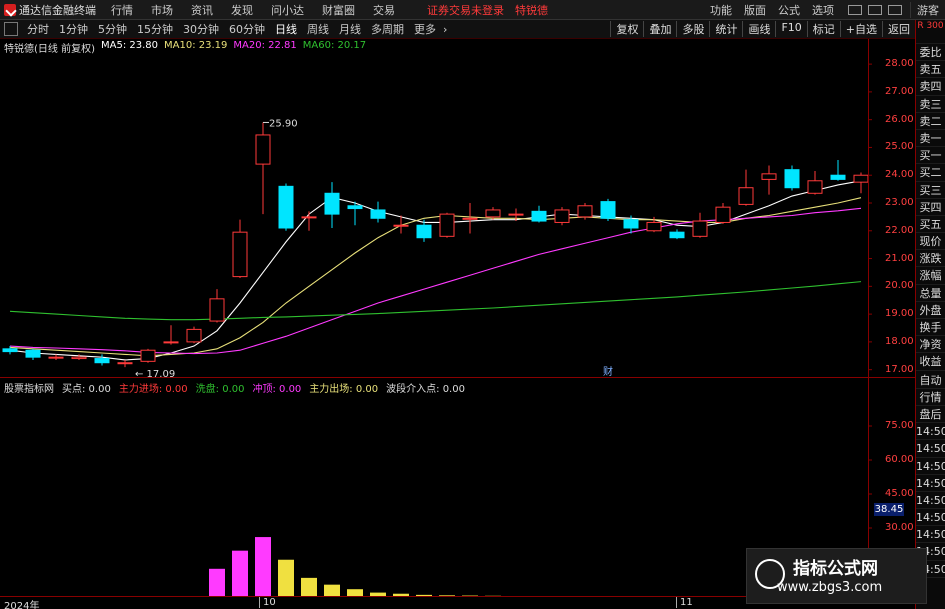 This screenshot has width=945, height=609. What do you see at coordinates (899, 369) in the screenshot?
I see `price-tick-label: 17.00` at bounding box center [899, 369].